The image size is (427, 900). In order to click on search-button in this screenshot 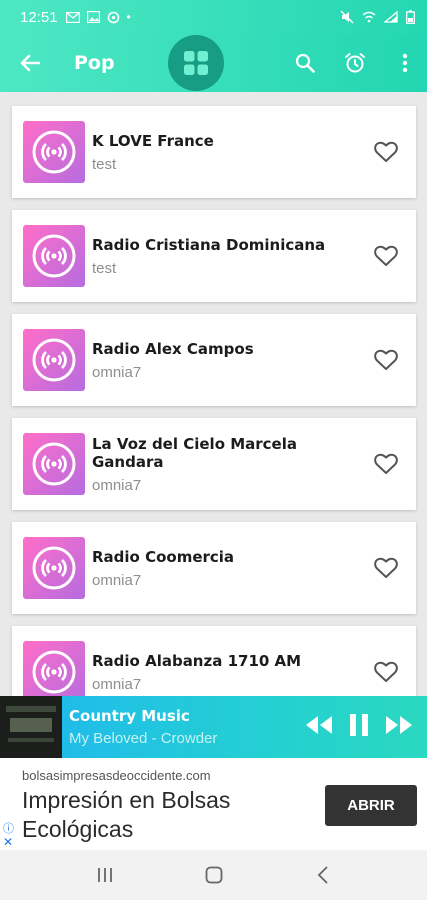, I will do `click(305, 63)`.